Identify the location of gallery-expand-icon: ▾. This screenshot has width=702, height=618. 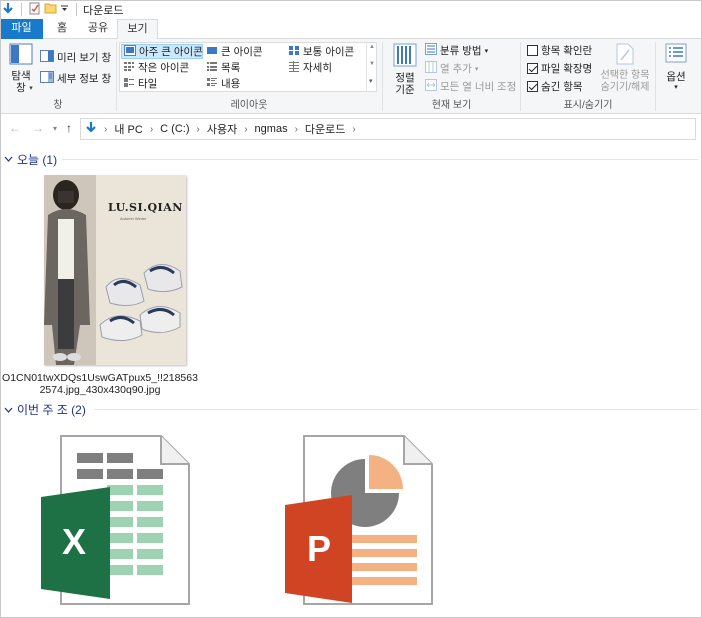
(371, 81).